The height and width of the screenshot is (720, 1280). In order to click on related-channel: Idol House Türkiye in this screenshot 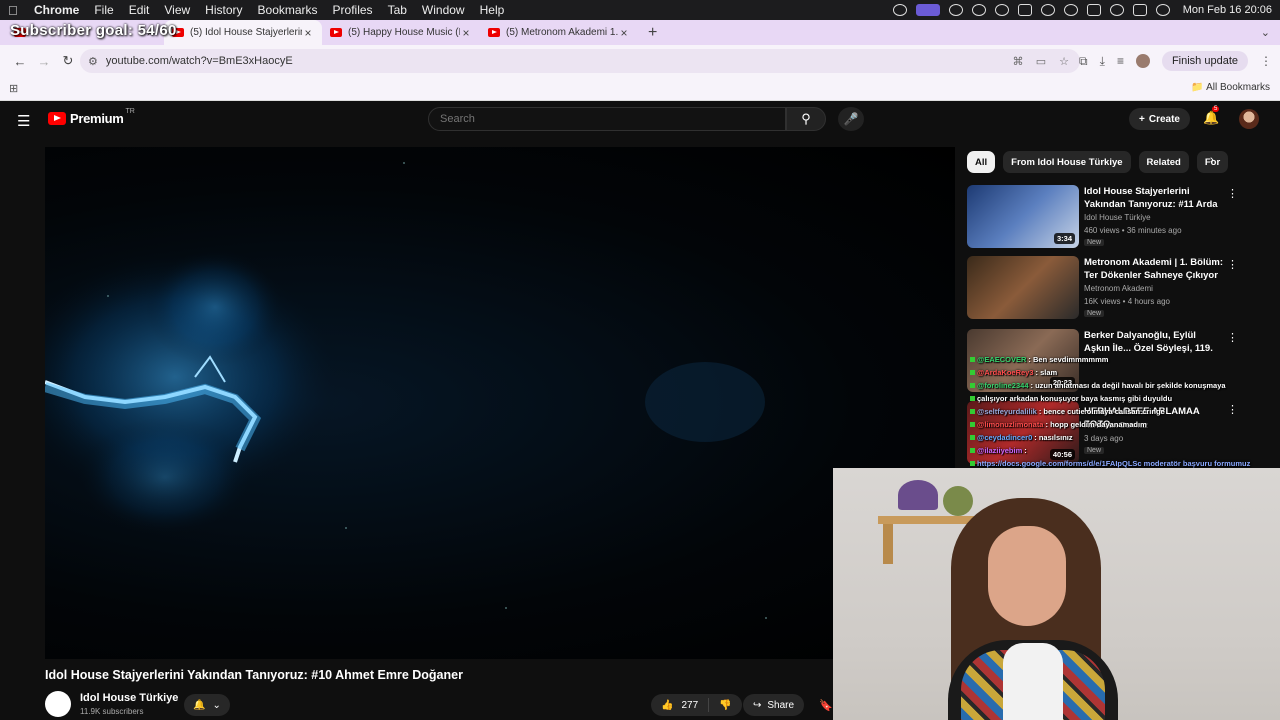, I will do `click(1117, 217)`.